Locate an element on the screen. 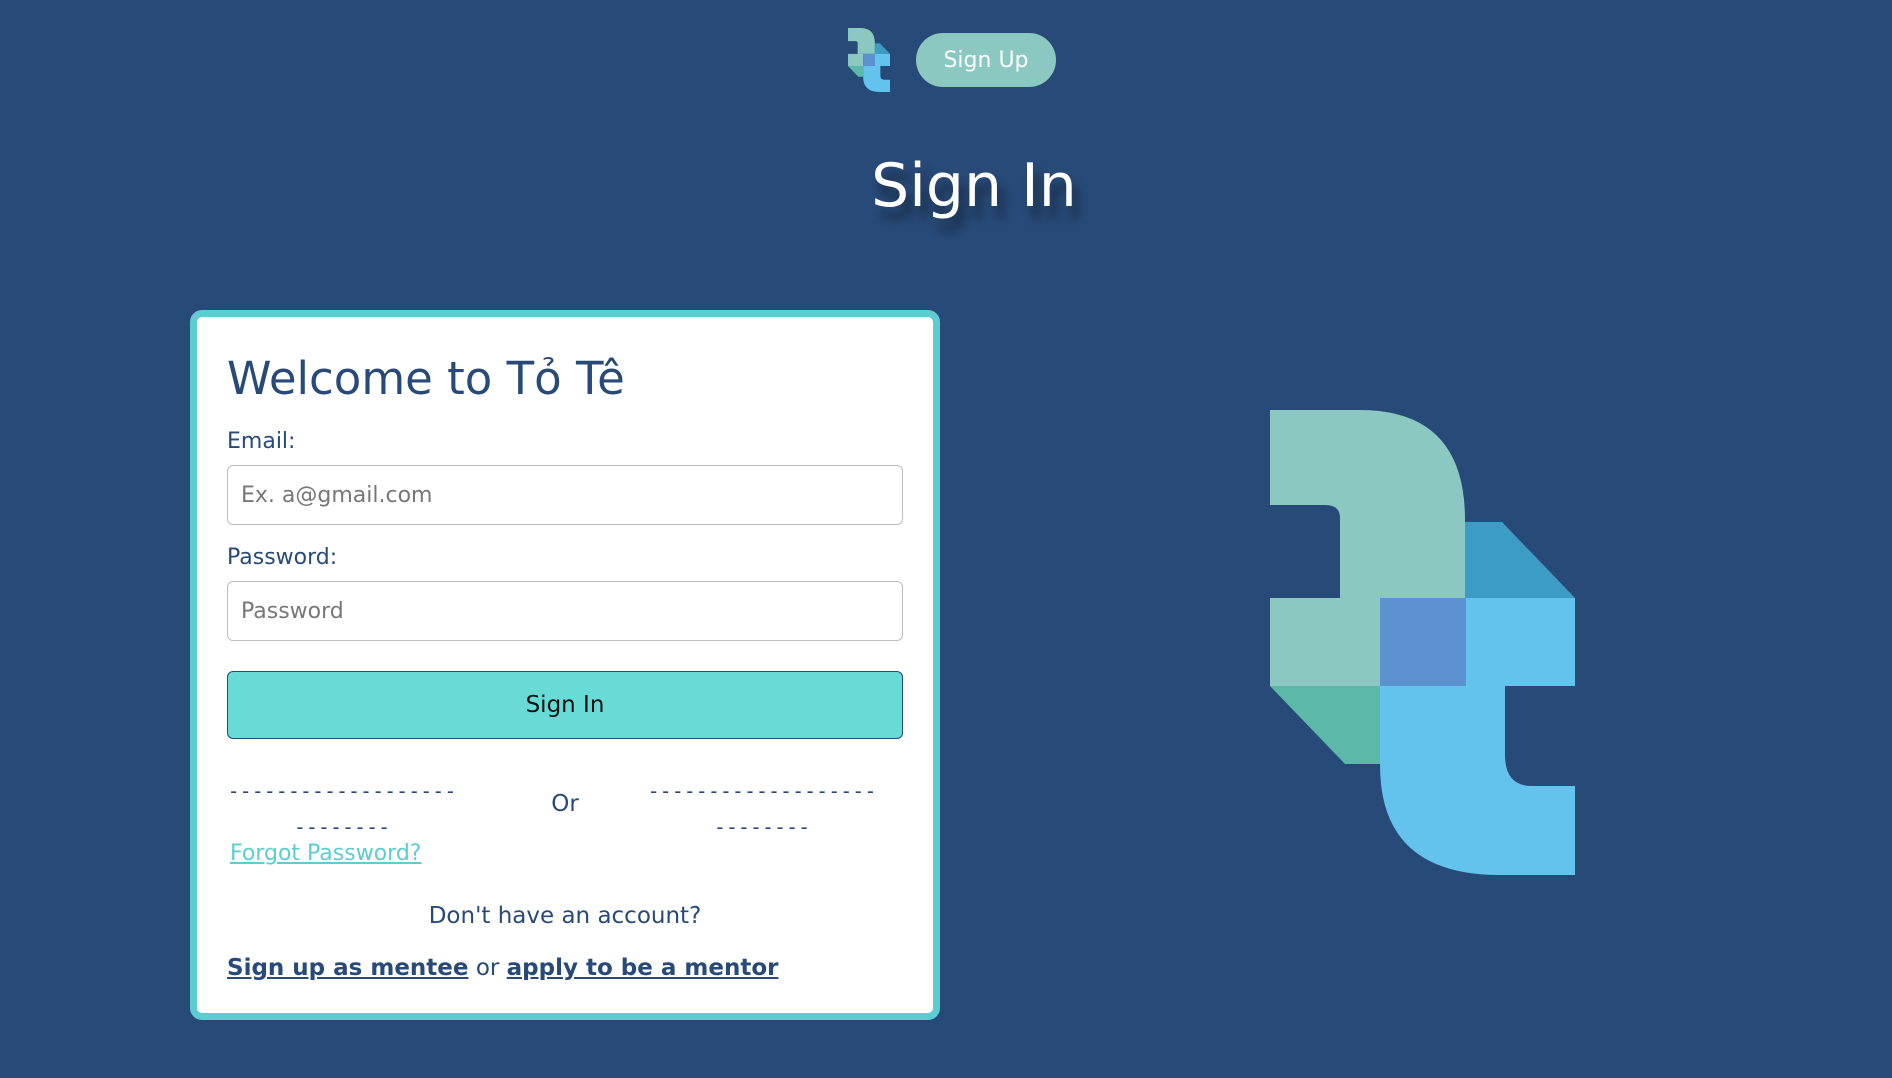 This screenshot has height=1078, width=1892. sign-up-button: Sign Up is located at coordinates (986, 60).